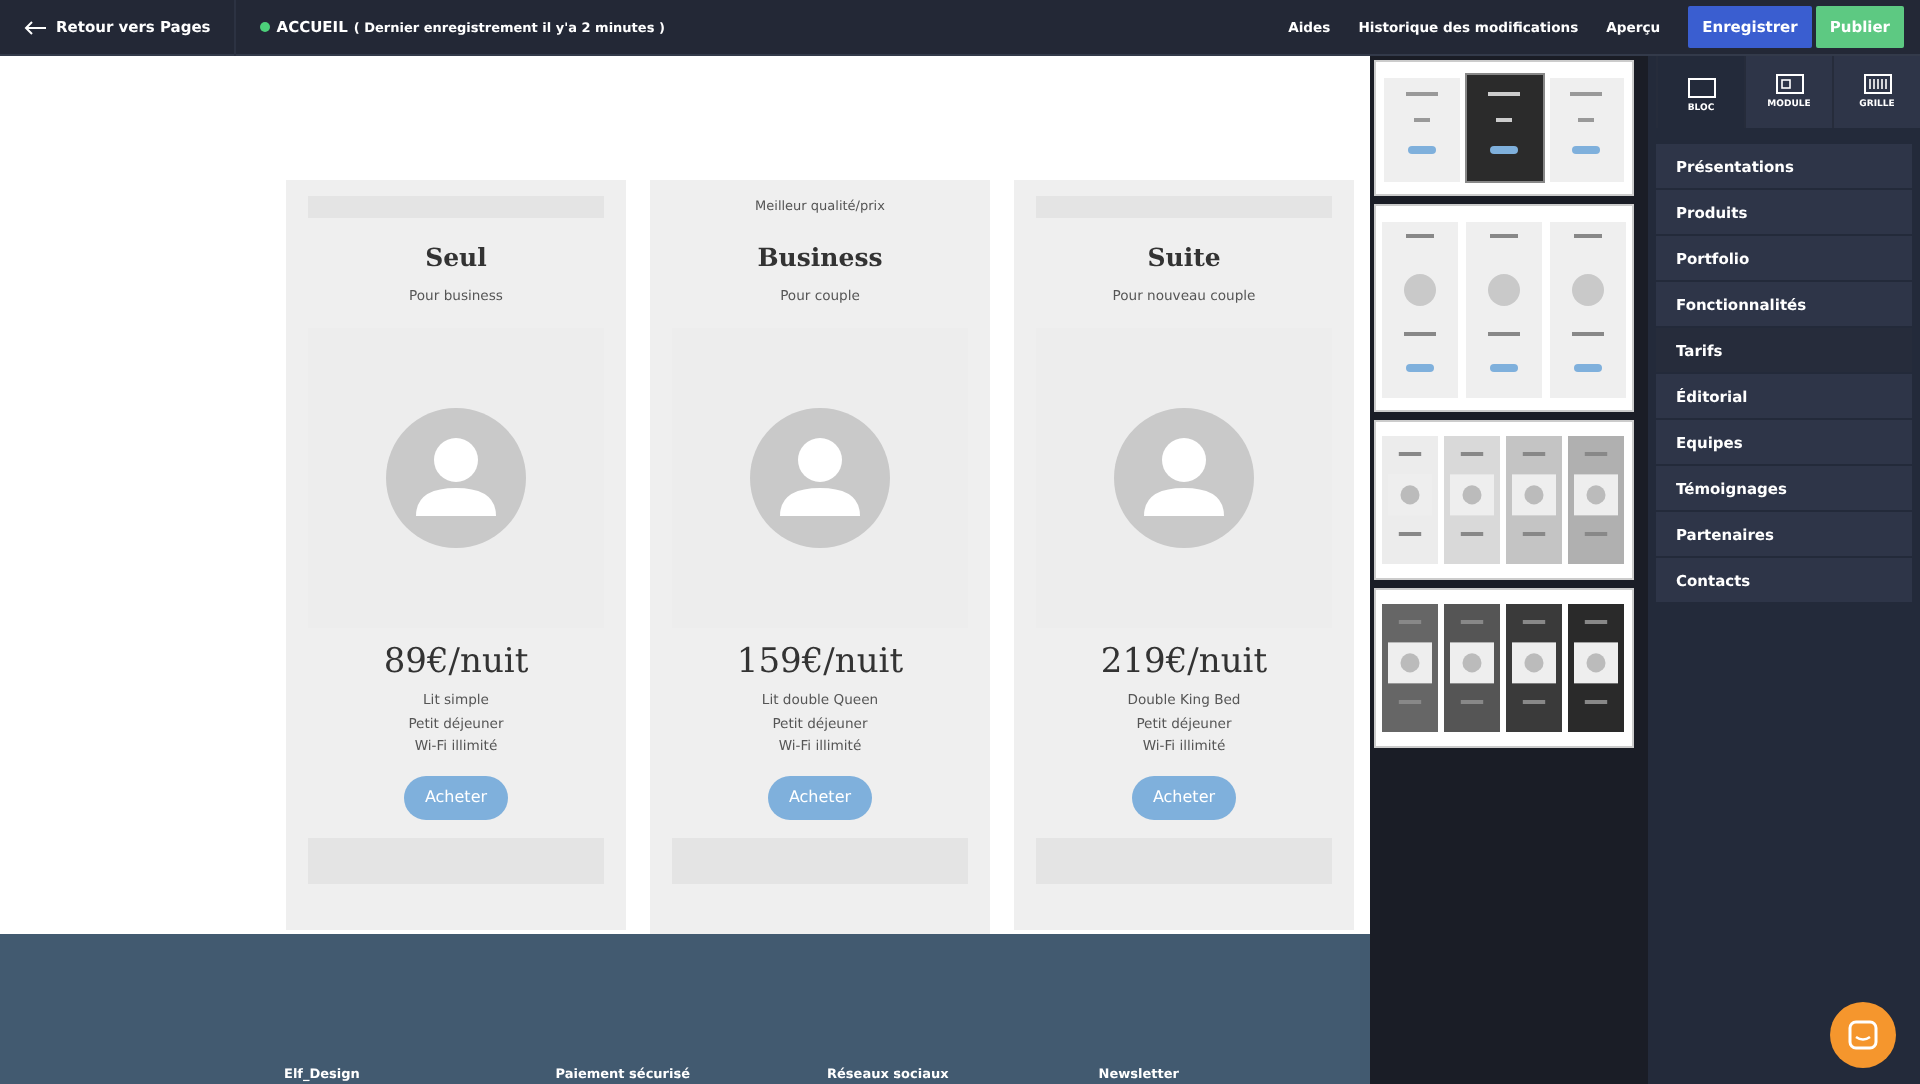 This screenshot has height=1084, width=1920. Describe the element at coordinates (1789, 84) in the screenshot. I see `module-icon` at that location.